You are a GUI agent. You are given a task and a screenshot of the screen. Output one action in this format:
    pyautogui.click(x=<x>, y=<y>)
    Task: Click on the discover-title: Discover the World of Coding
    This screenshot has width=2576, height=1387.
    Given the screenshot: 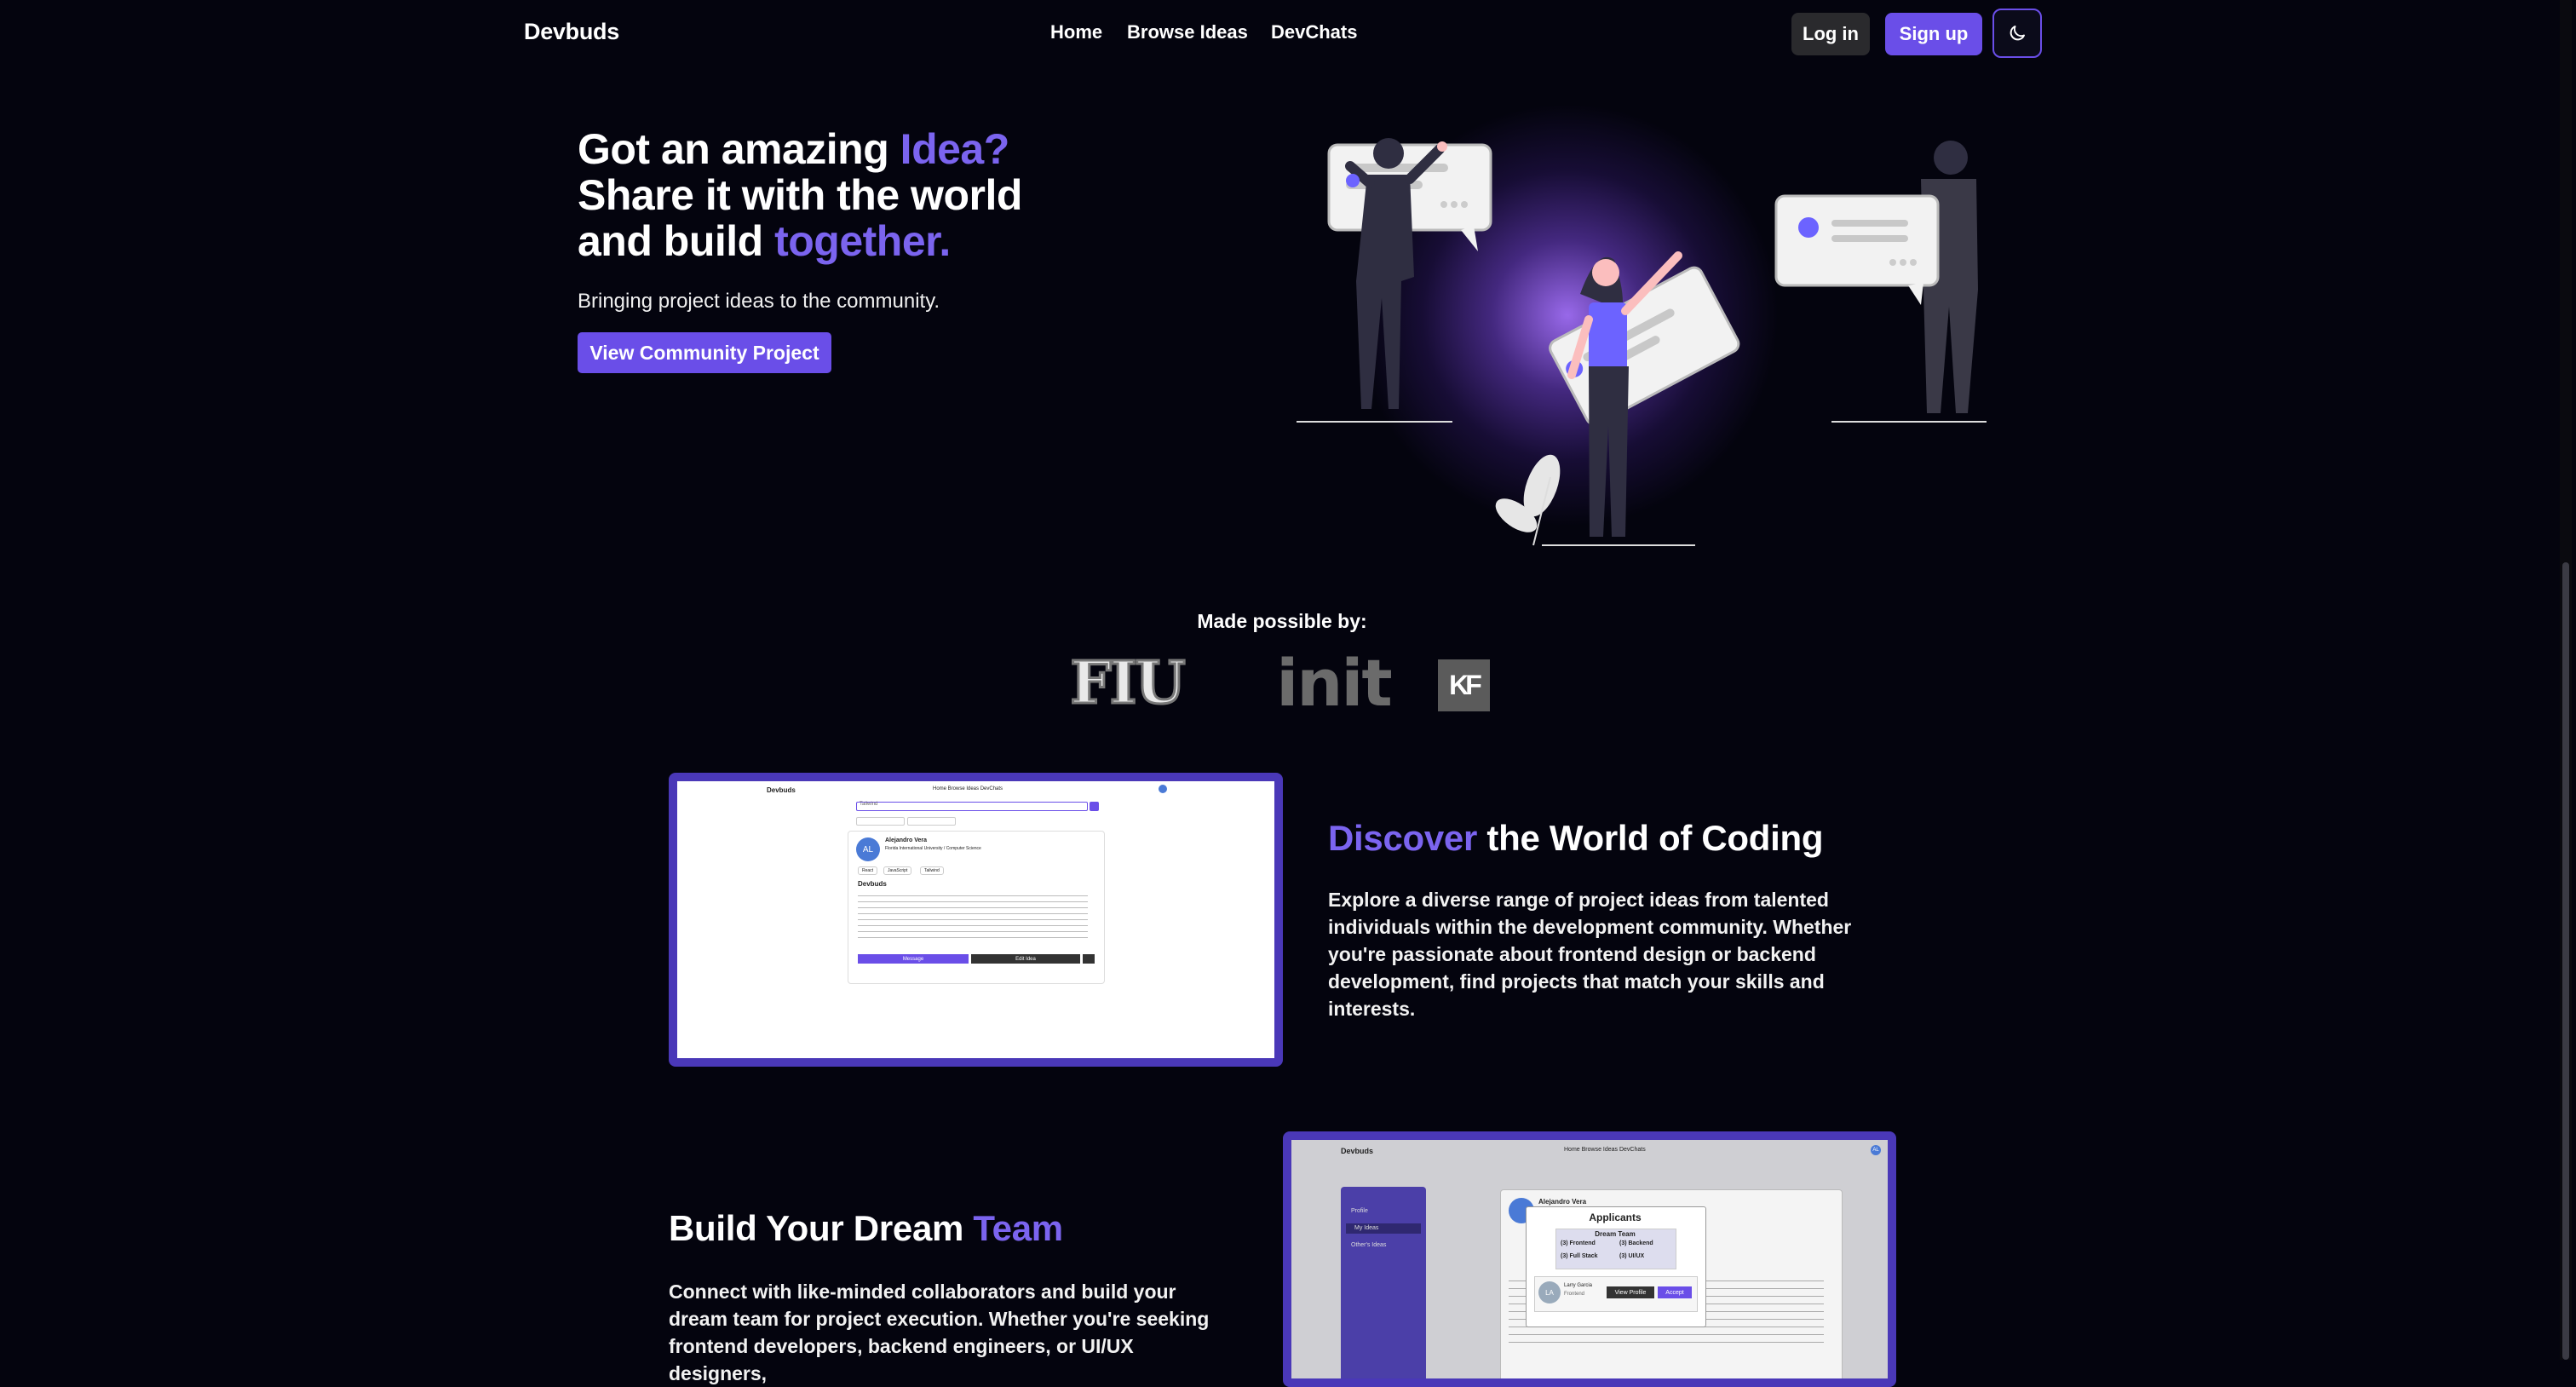 What is the action you would take?
    pyautogui.click(x=1576, y=838)
    